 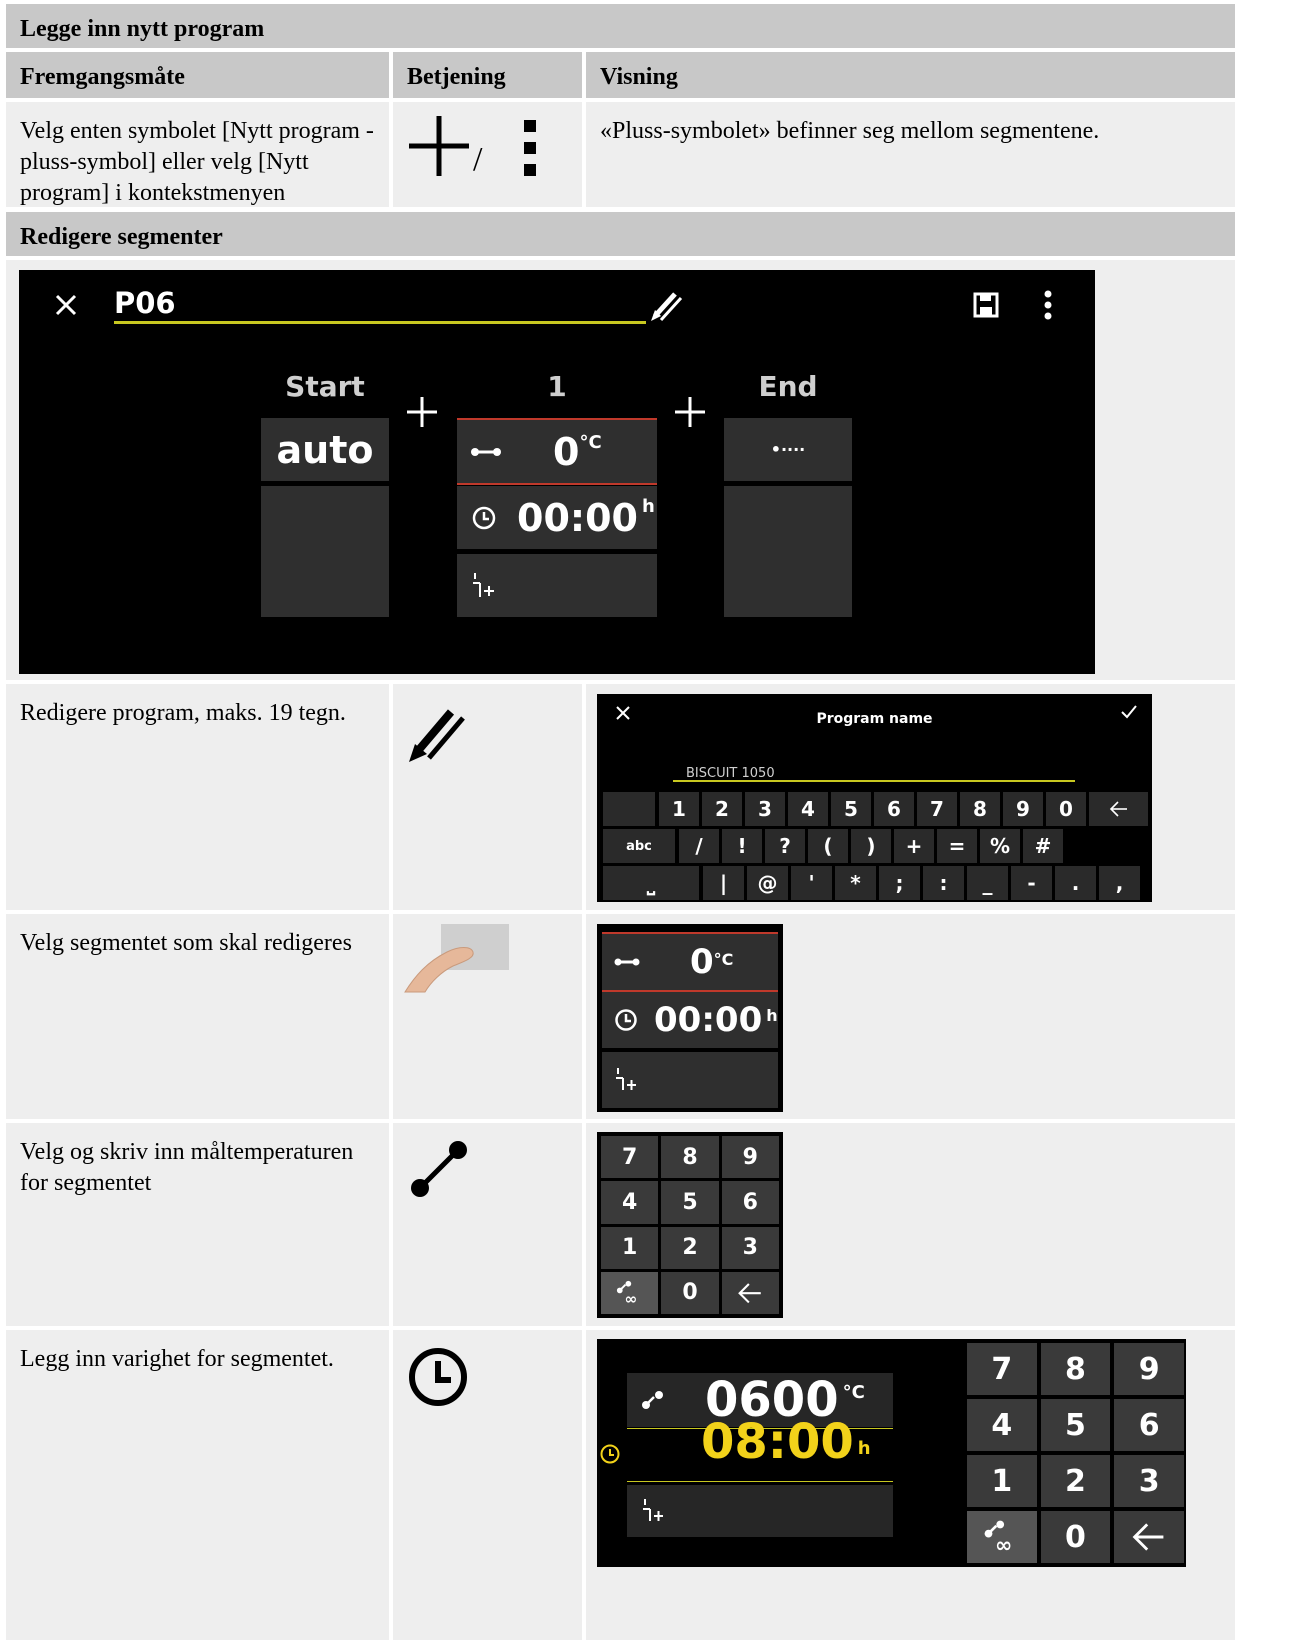 I want to click on keyboard-key-8: 8, so click(x=980, y=809).